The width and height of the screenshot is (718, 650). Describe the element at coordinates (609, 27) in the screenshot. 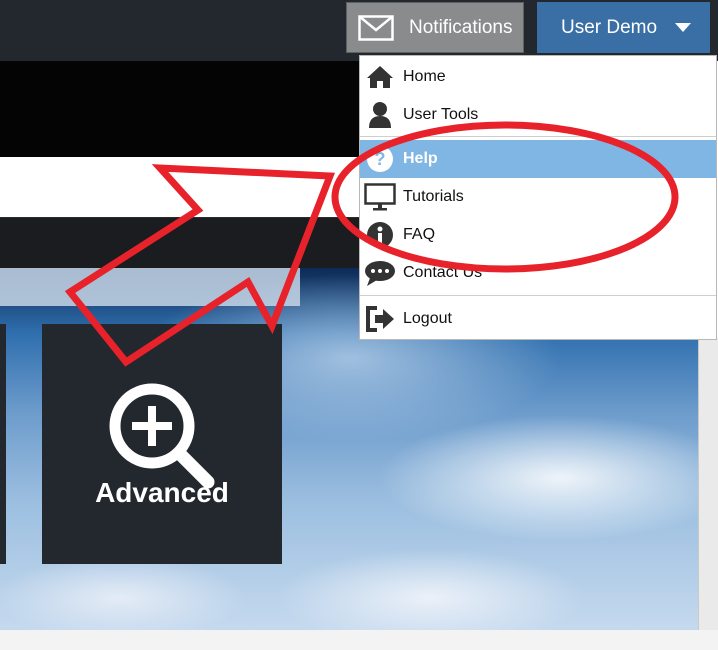

I see `user-name-label: User Demo` at that location.